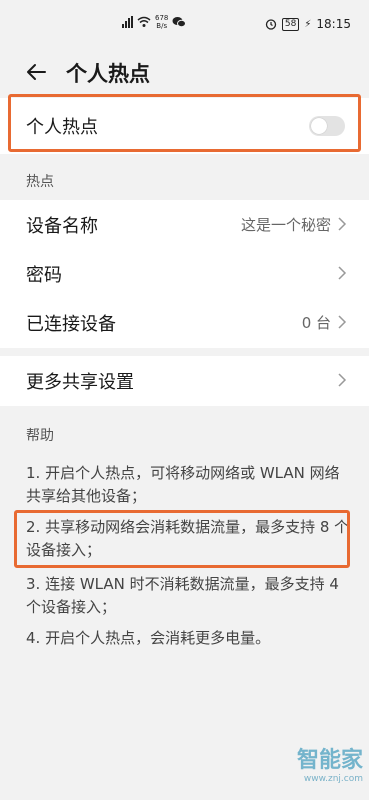 The image size is (369, 800). I want to click on row-password: 密码, so click(184, 273).